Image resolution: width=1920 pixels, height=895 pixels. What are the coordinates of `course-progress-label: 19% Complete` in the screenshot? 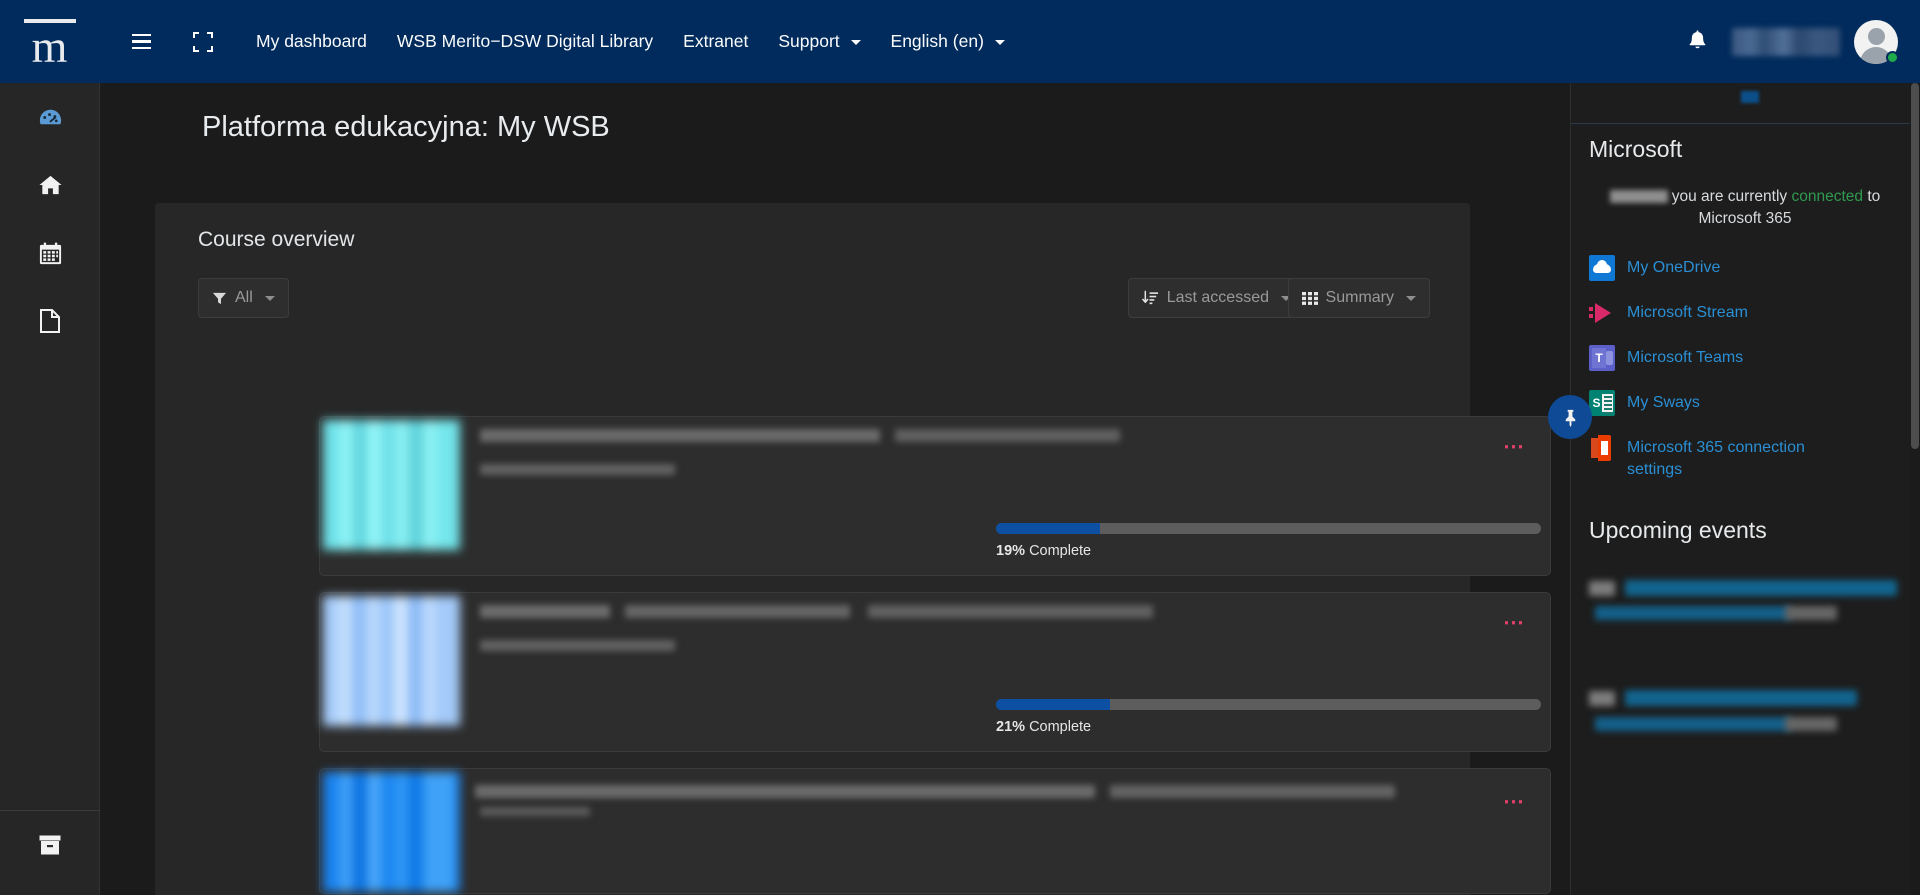 It's located at (1043, 551).